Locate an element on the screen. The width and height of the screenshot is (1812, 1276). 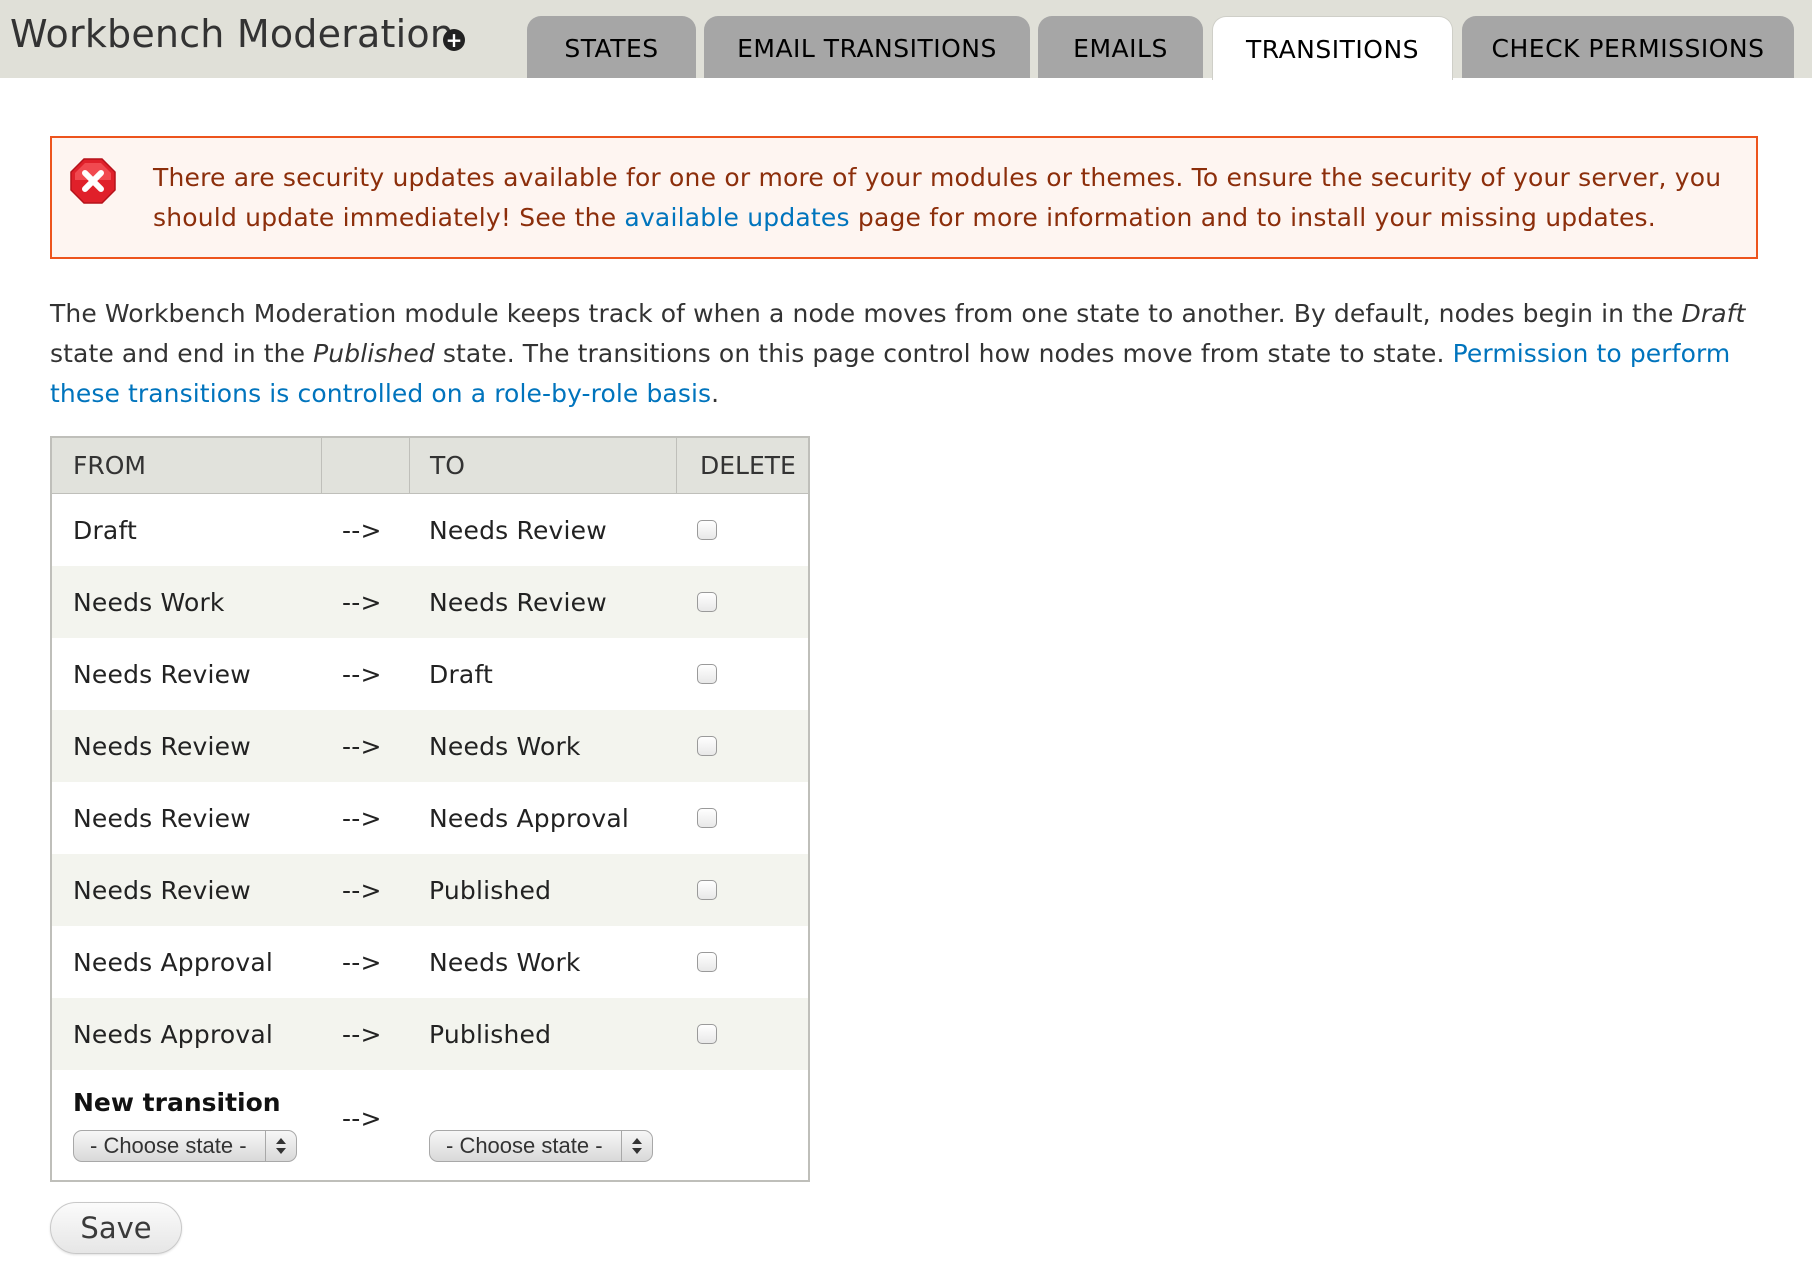
available-updates-link: available updates is located at coordinates (736, 217).